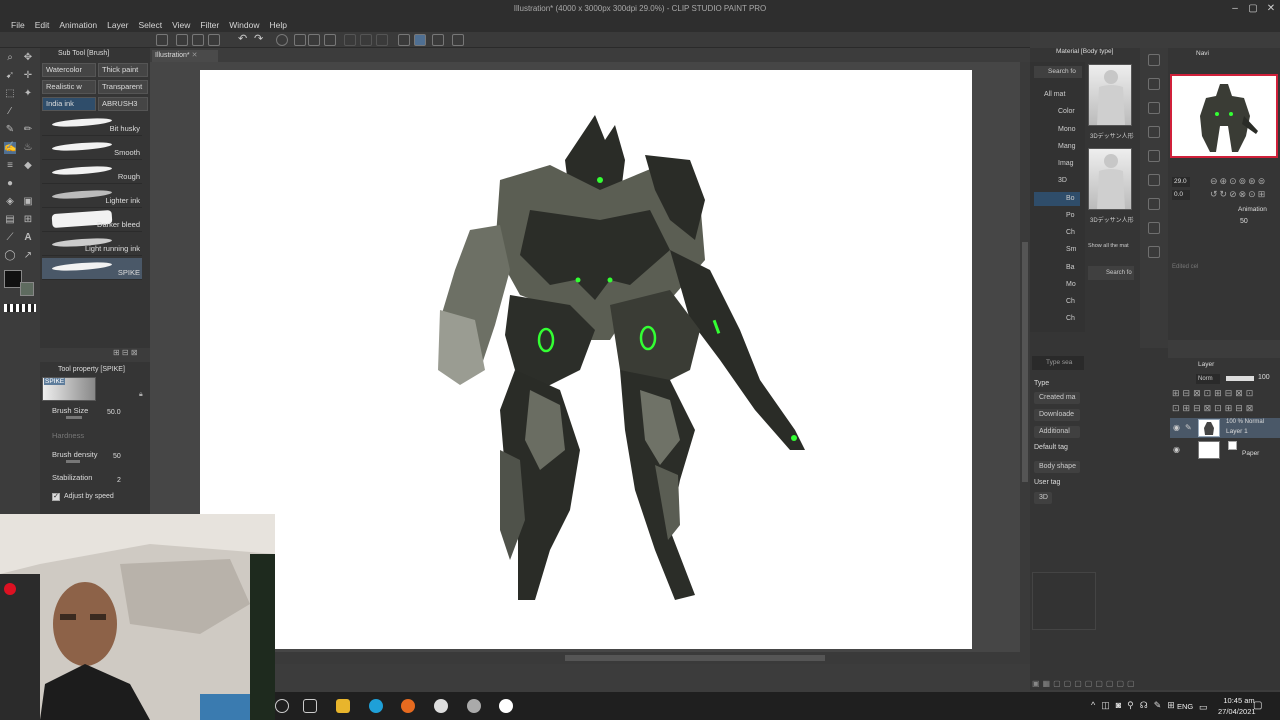 The height and width of the screenshot is (720, 1280). Describe the element at coordinates (92, 269) in the screenshot. I see `brush-spike: SPIKE` at that location.